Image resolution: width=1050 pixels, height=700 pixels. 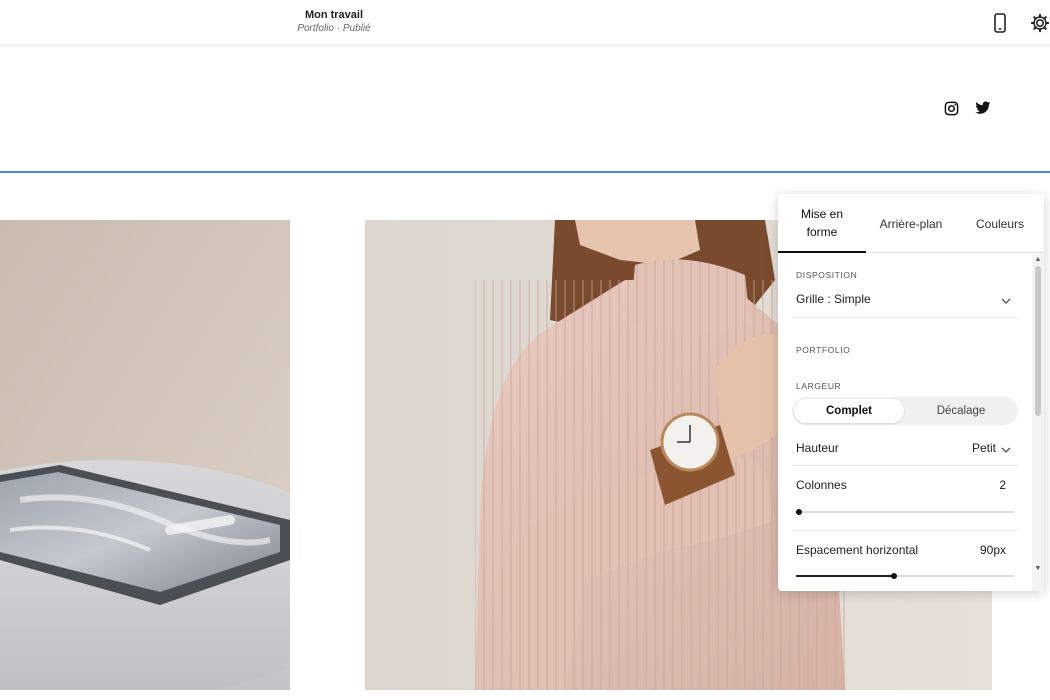 I want to click on columns-label: Colonnes, so click(x=821, y=485).